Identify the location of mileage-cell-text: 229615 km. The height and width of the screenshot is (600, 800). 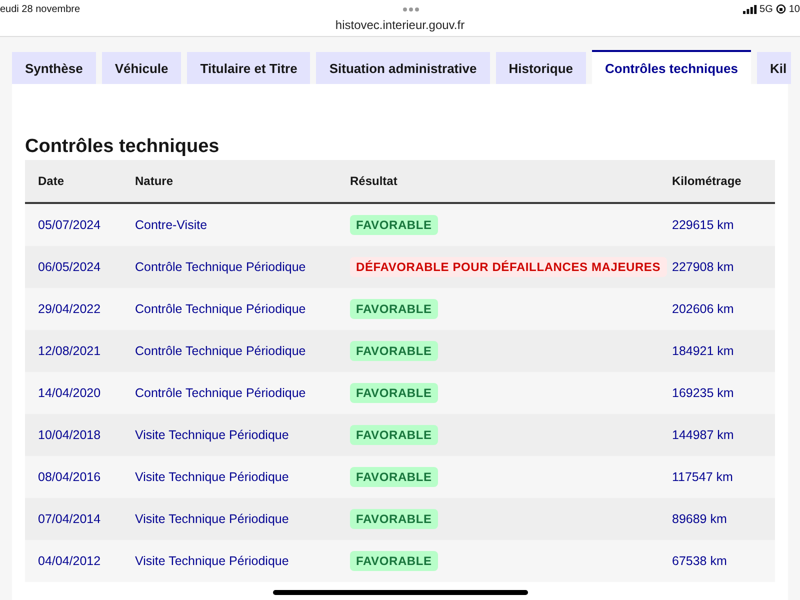
(703, 225).